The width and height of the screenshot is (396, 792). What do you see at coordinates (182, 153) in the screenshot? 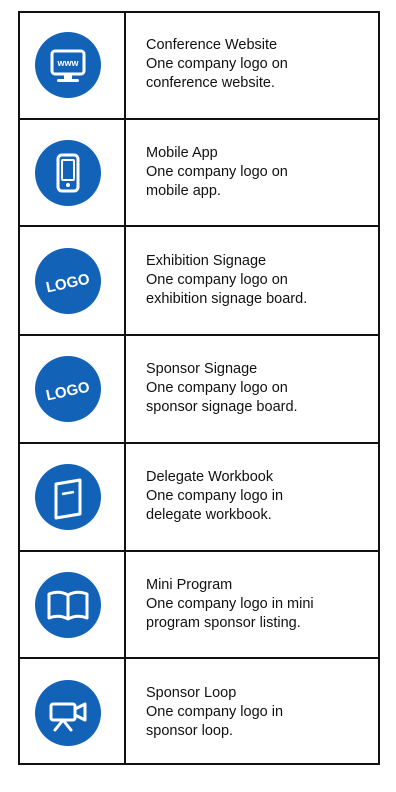
I see `row-title: Mobile App` at bounding box center [182, 153].